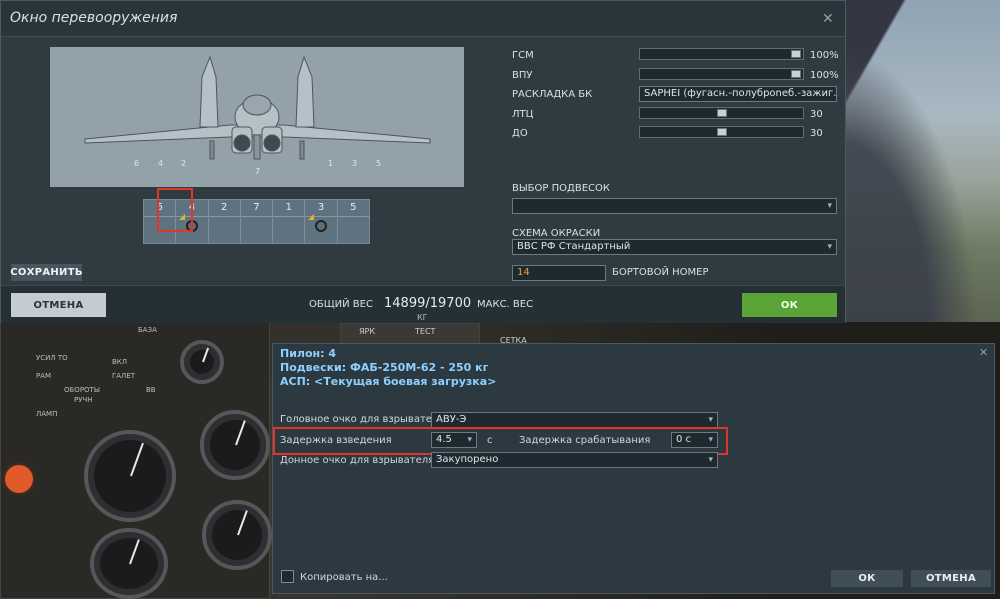 Image resolution: width=1000 pixels, height=599 pixels. I want to click on warning-triangle-icon, so click(311, 217).